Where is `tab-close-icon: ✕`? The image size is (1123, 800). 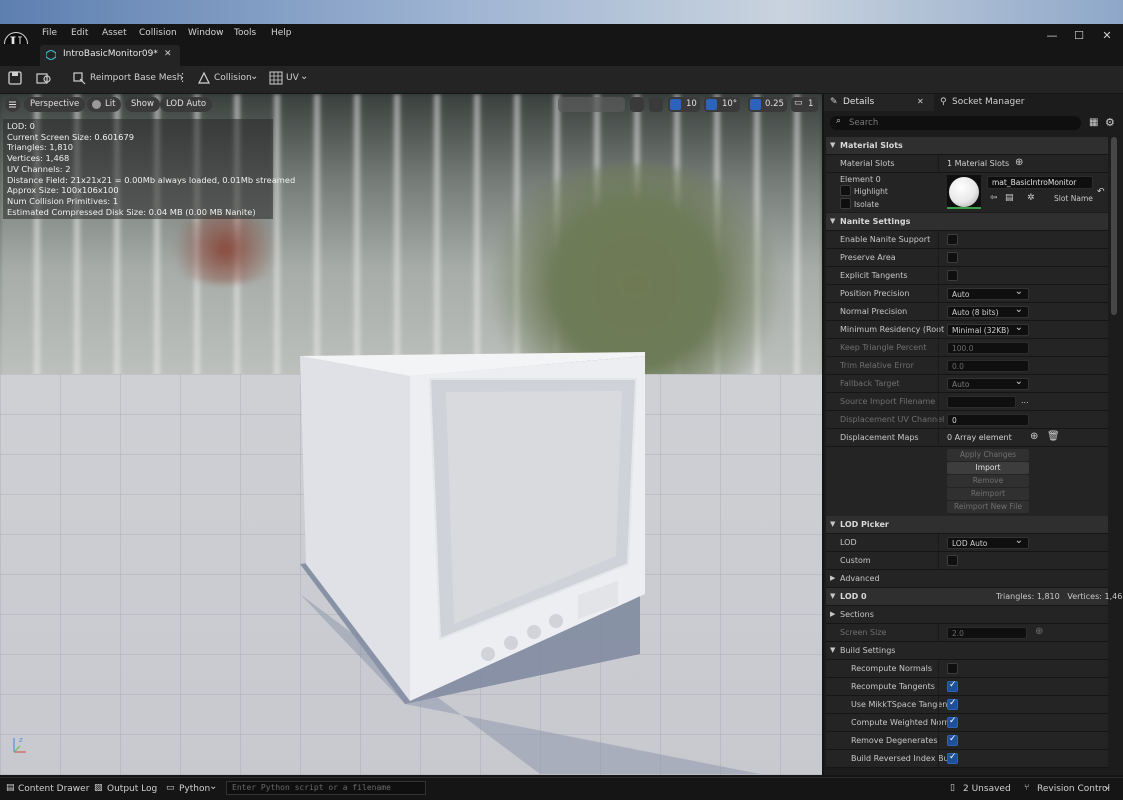
tab-close-icon: ✕ is located at coordinates (168, 54).